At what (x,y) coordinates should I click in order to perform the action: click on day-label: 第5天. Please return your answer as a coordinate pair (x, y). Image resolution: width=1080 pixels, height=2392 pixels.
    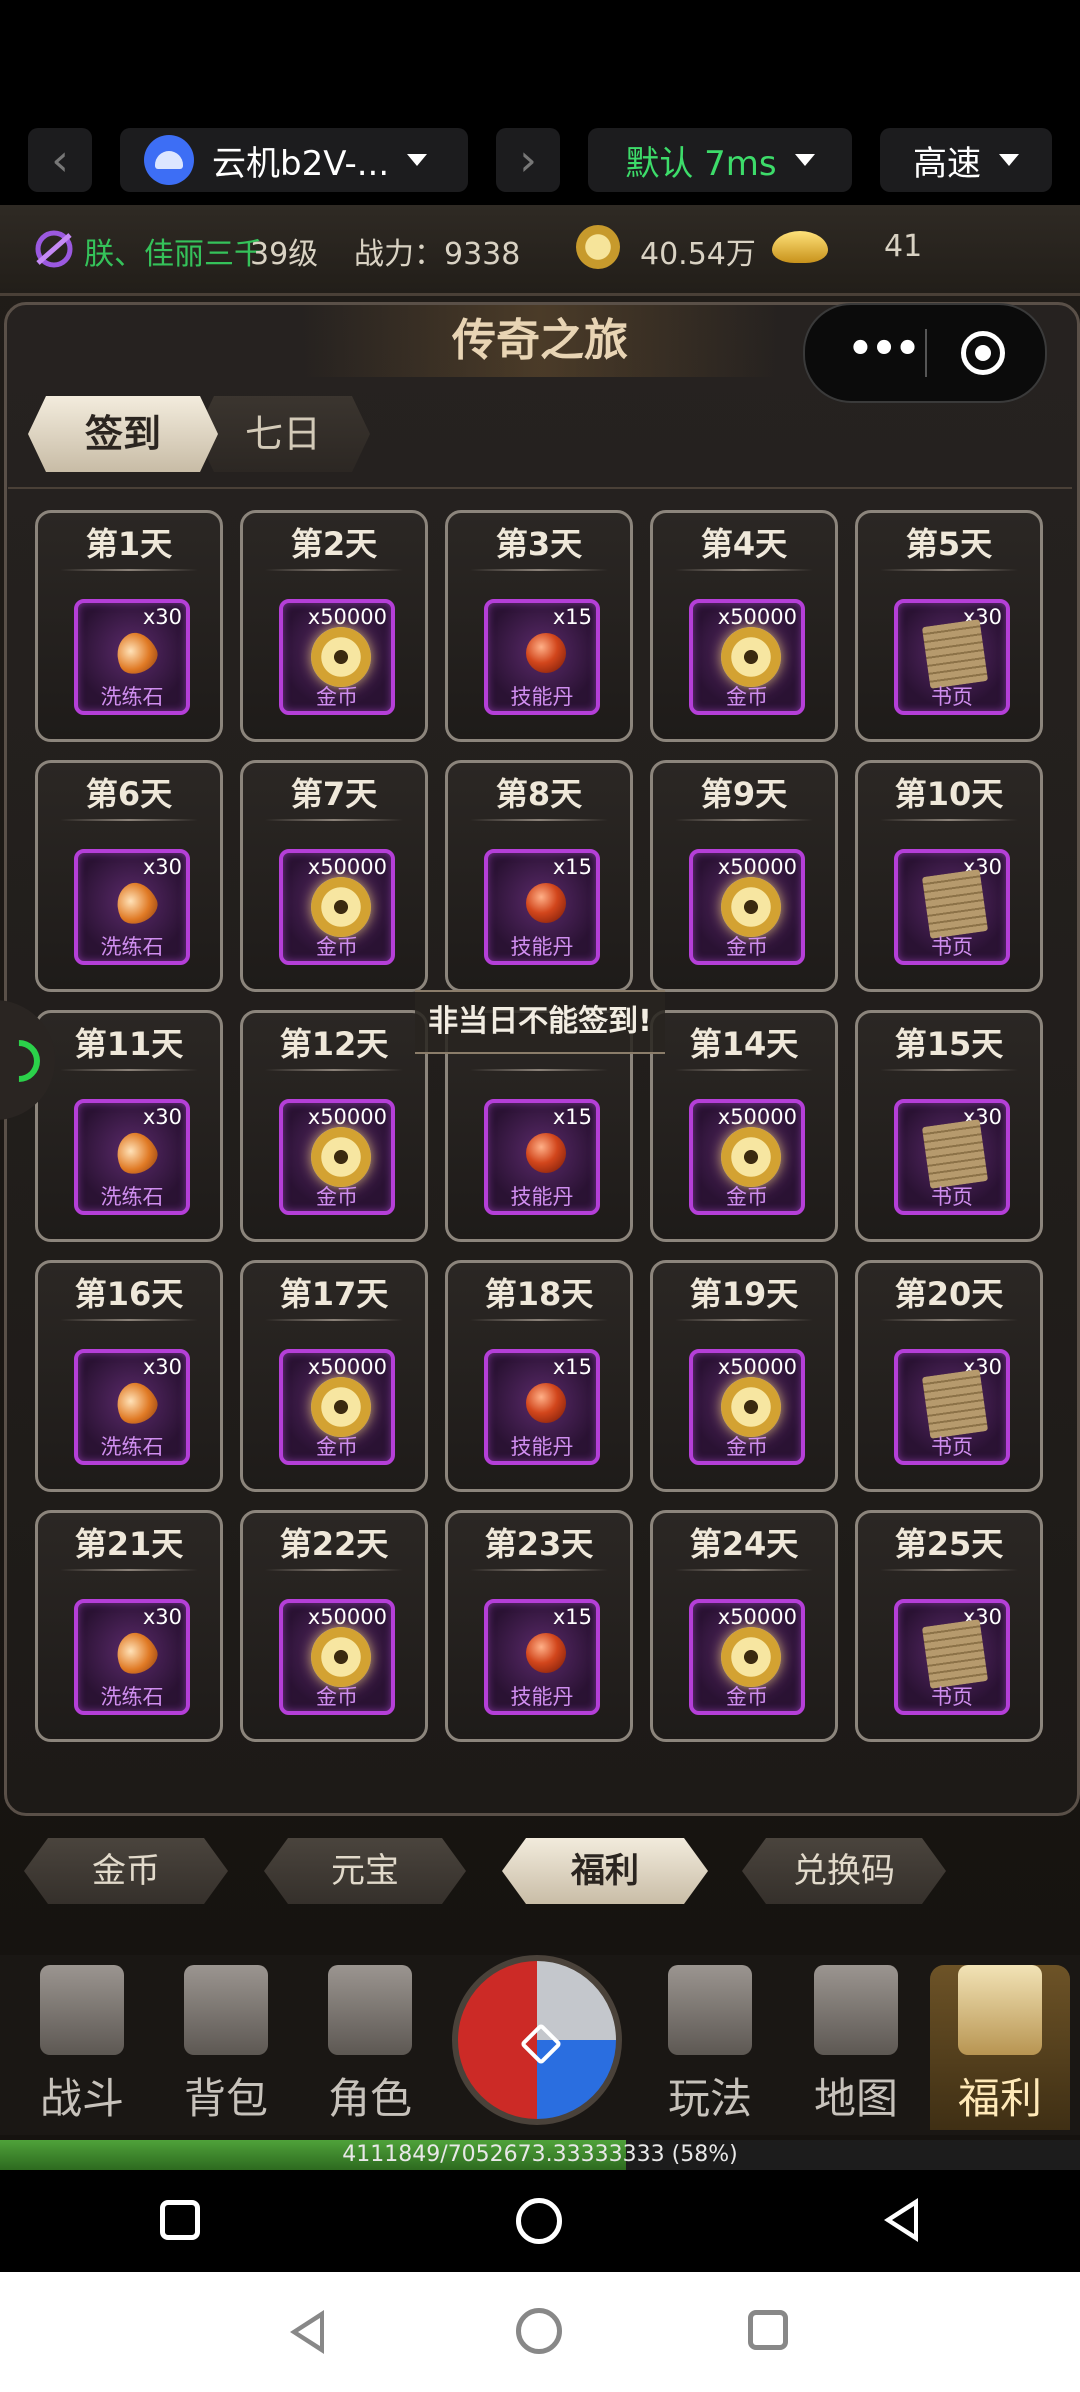
    Looking at the image, I should click on (949, 544).